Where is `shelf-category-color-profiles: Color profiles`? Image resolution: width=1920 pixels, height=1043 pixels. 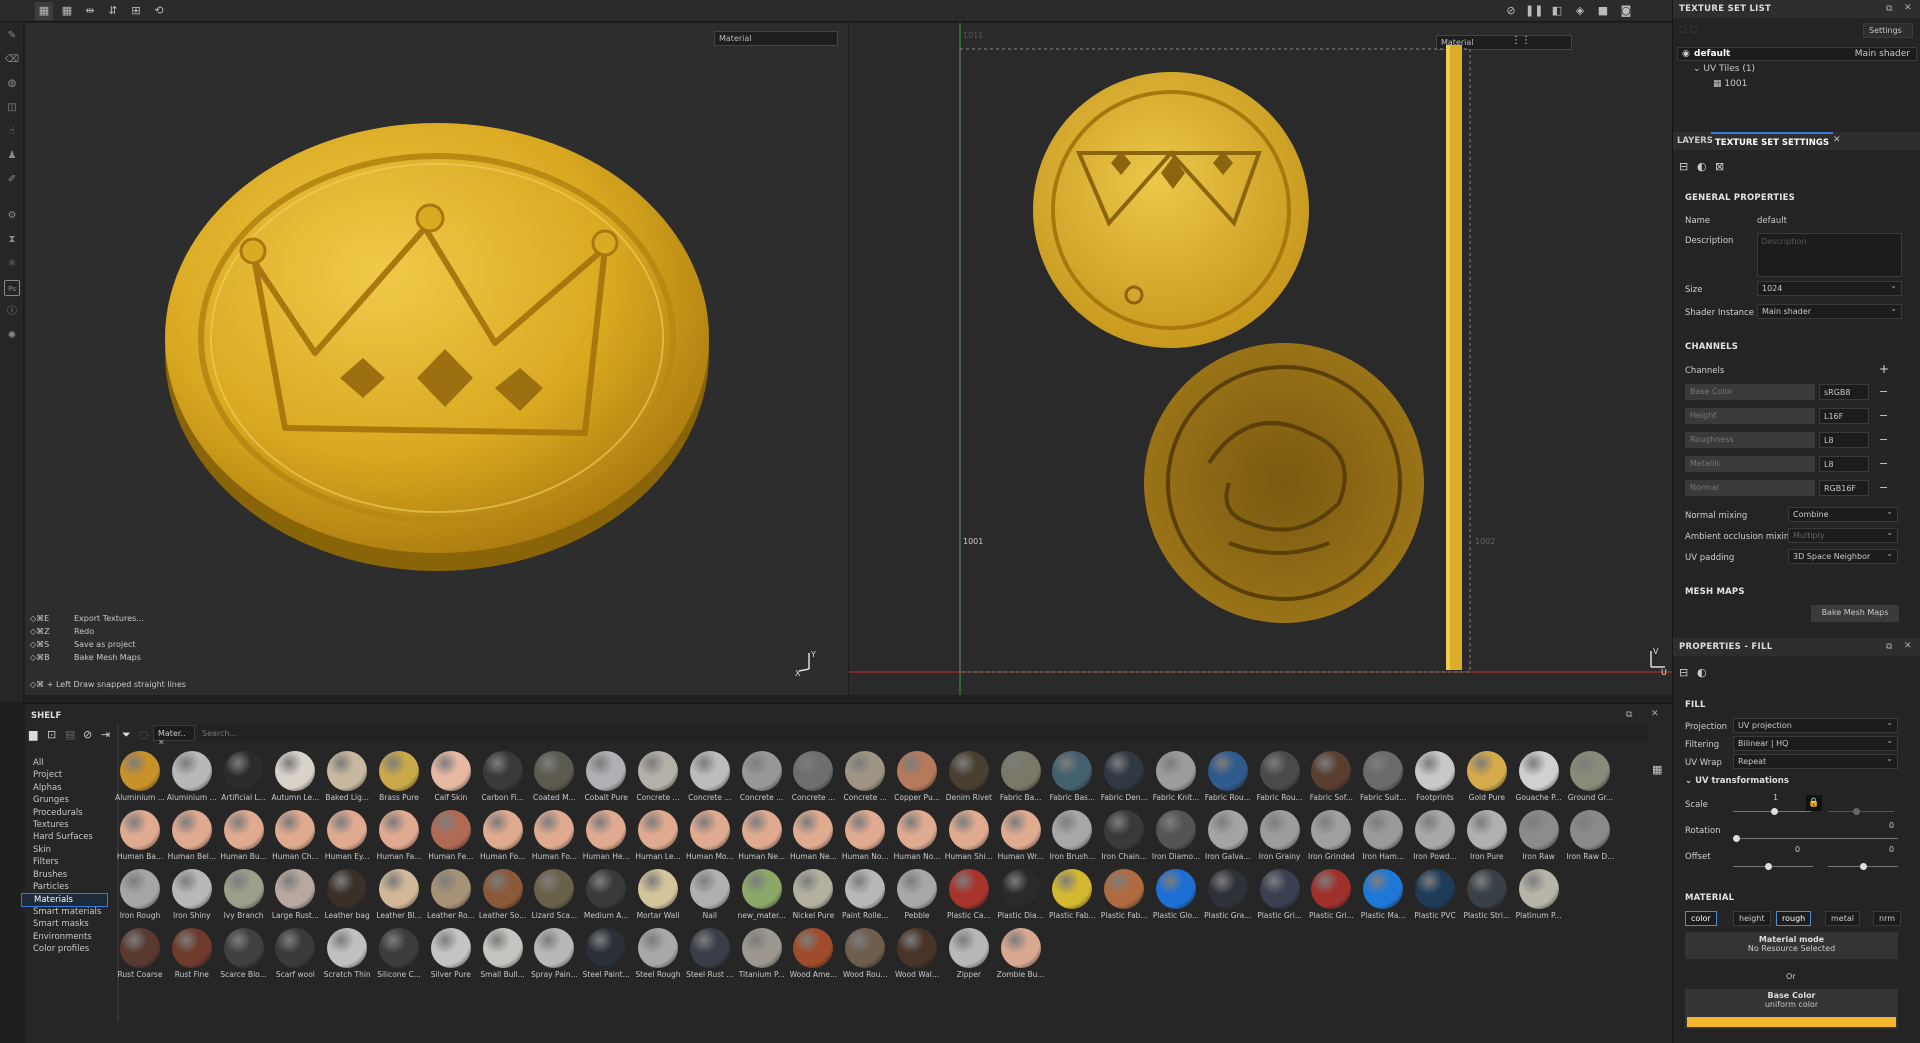 shelf-category-color-profiles: Color profiles is located at coordinates (64, 950).